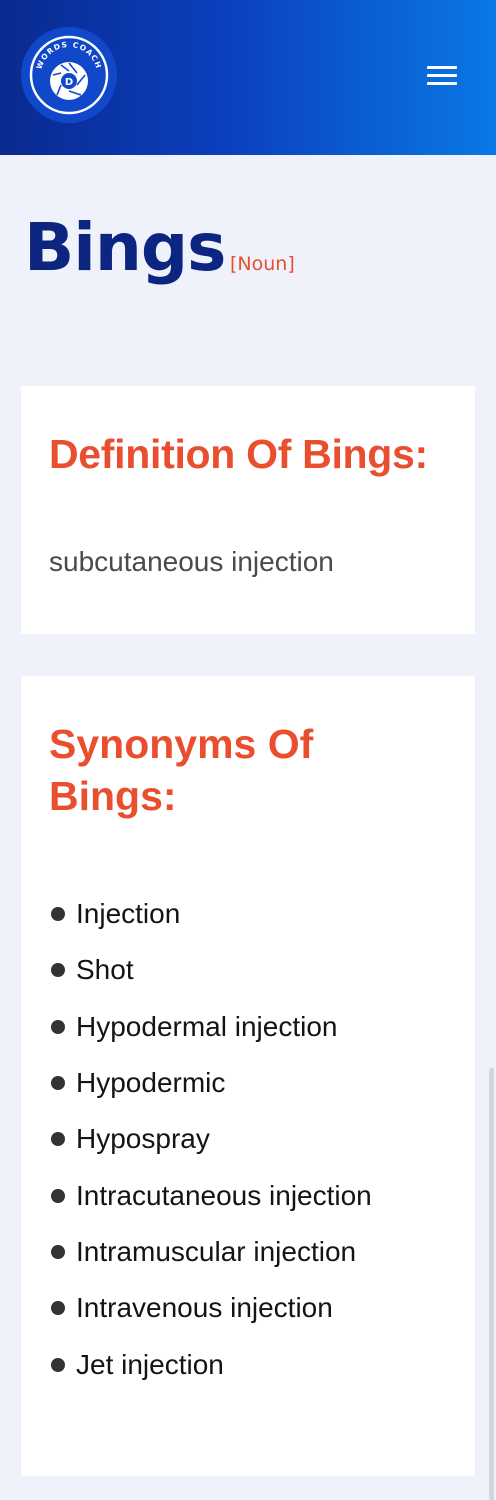 The width and height of the screenshot is (496, 1500). What do you see at coordinates (262, 264) in the screenshot?
I see `part-of-speech-label: [Noun]` at bounding box center [262, 264].